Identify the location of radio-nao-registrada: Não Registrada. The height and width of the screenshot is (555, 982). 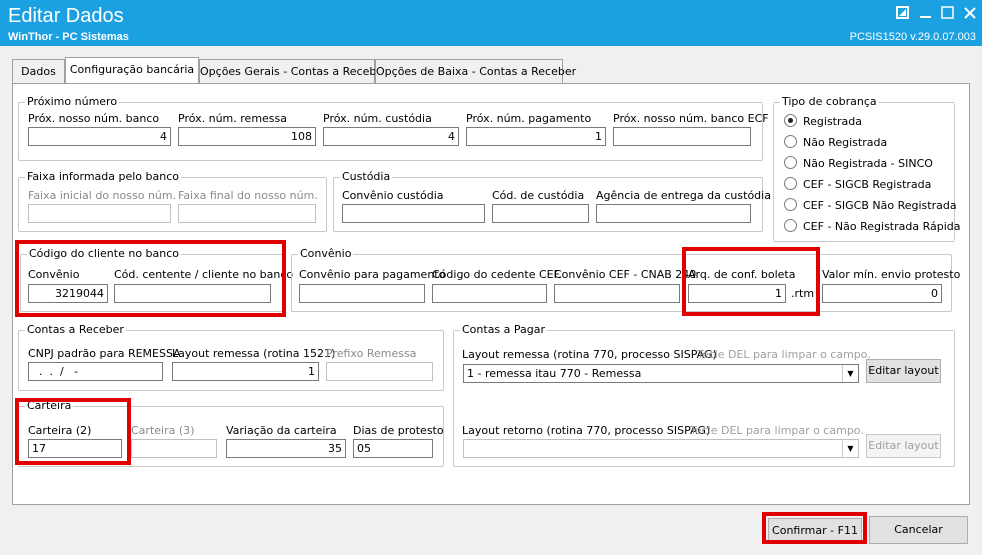
(835, 142).